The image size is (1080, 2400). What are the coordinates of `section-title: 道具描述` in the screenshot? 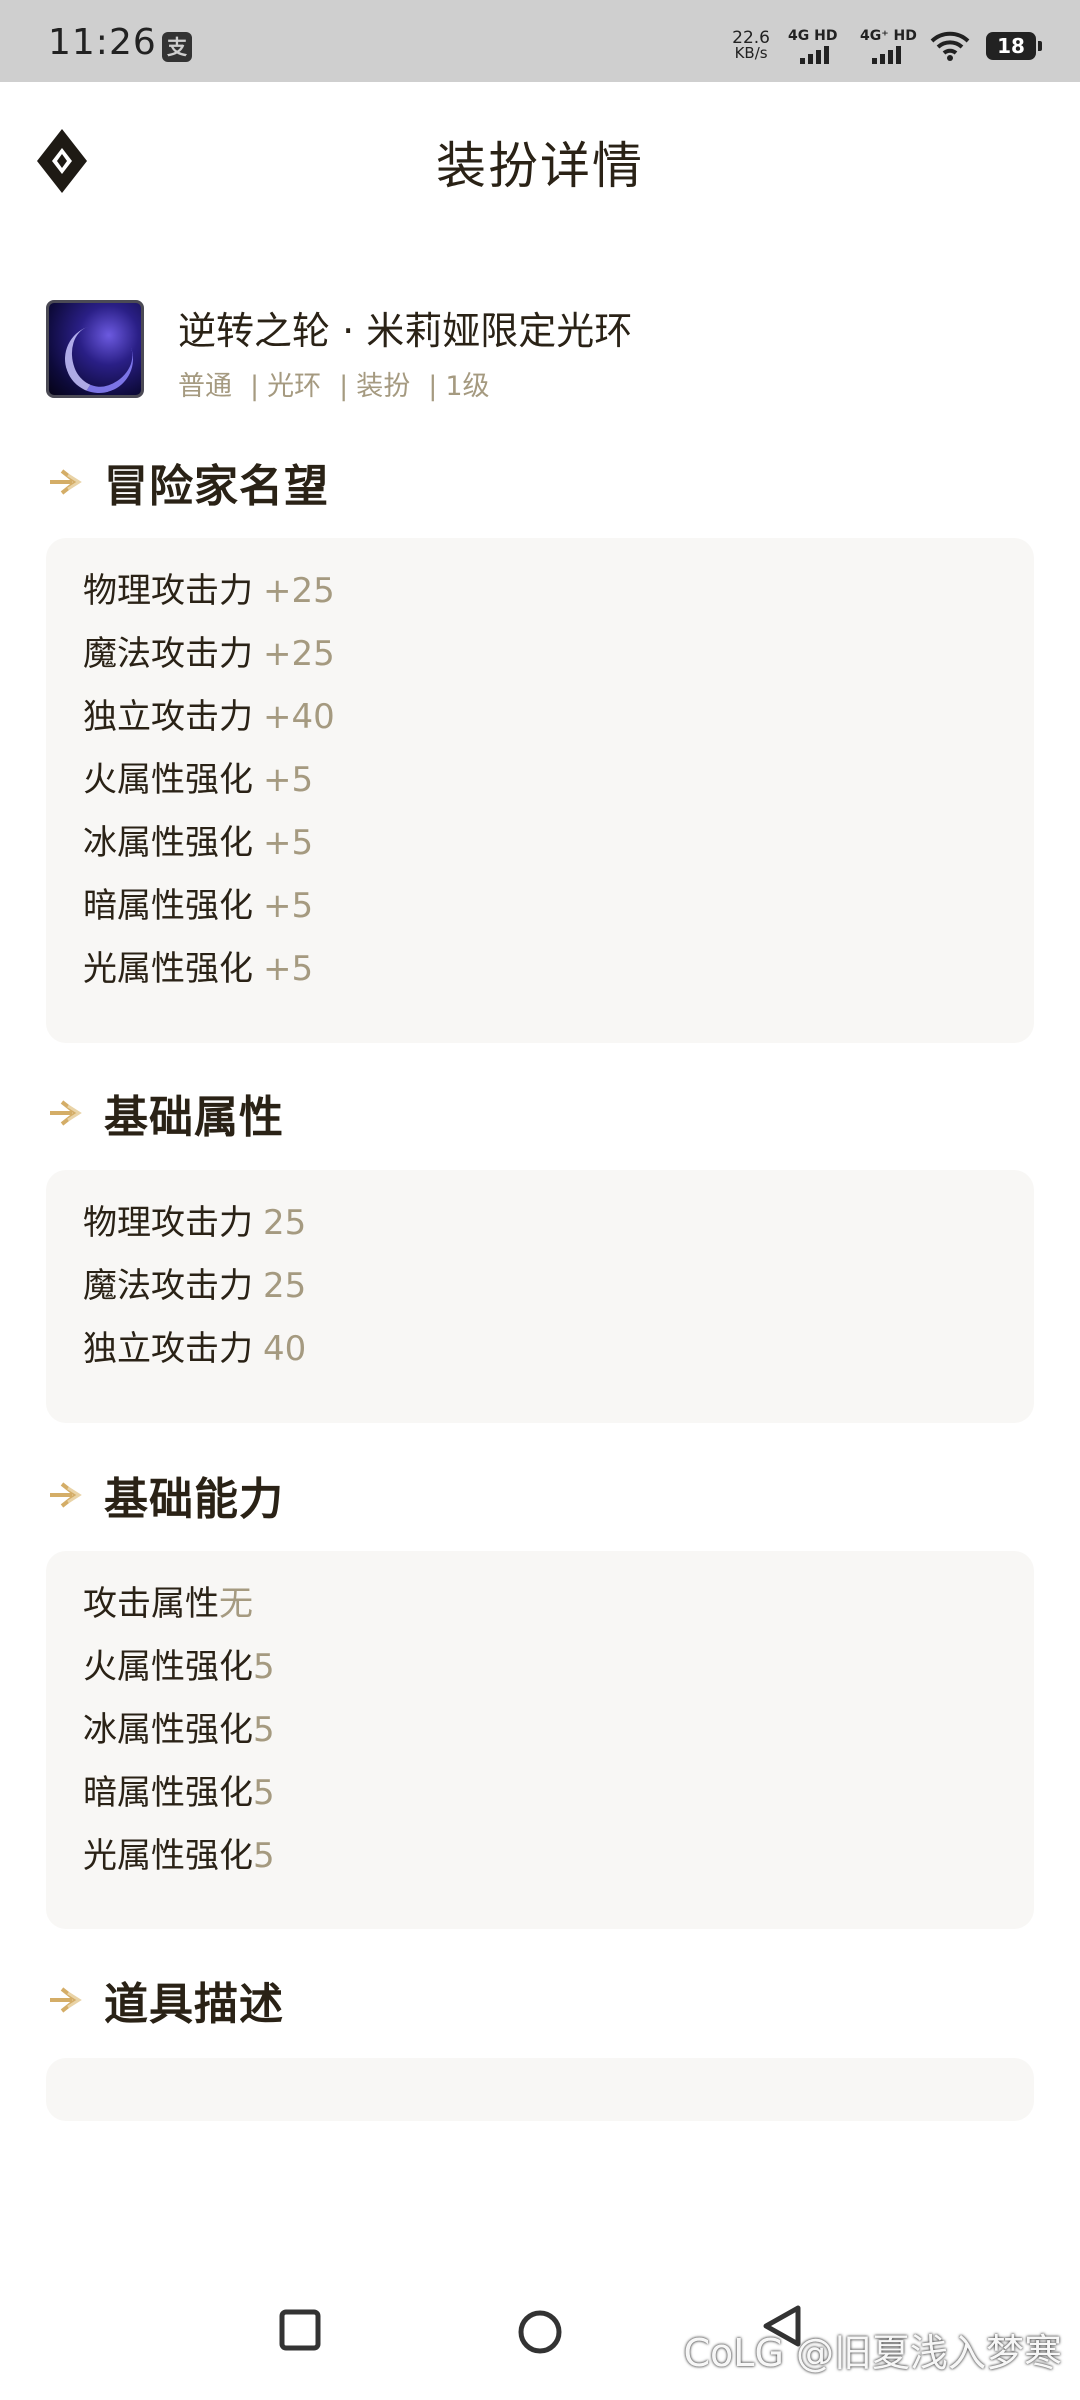 It's located at (194, 2004).